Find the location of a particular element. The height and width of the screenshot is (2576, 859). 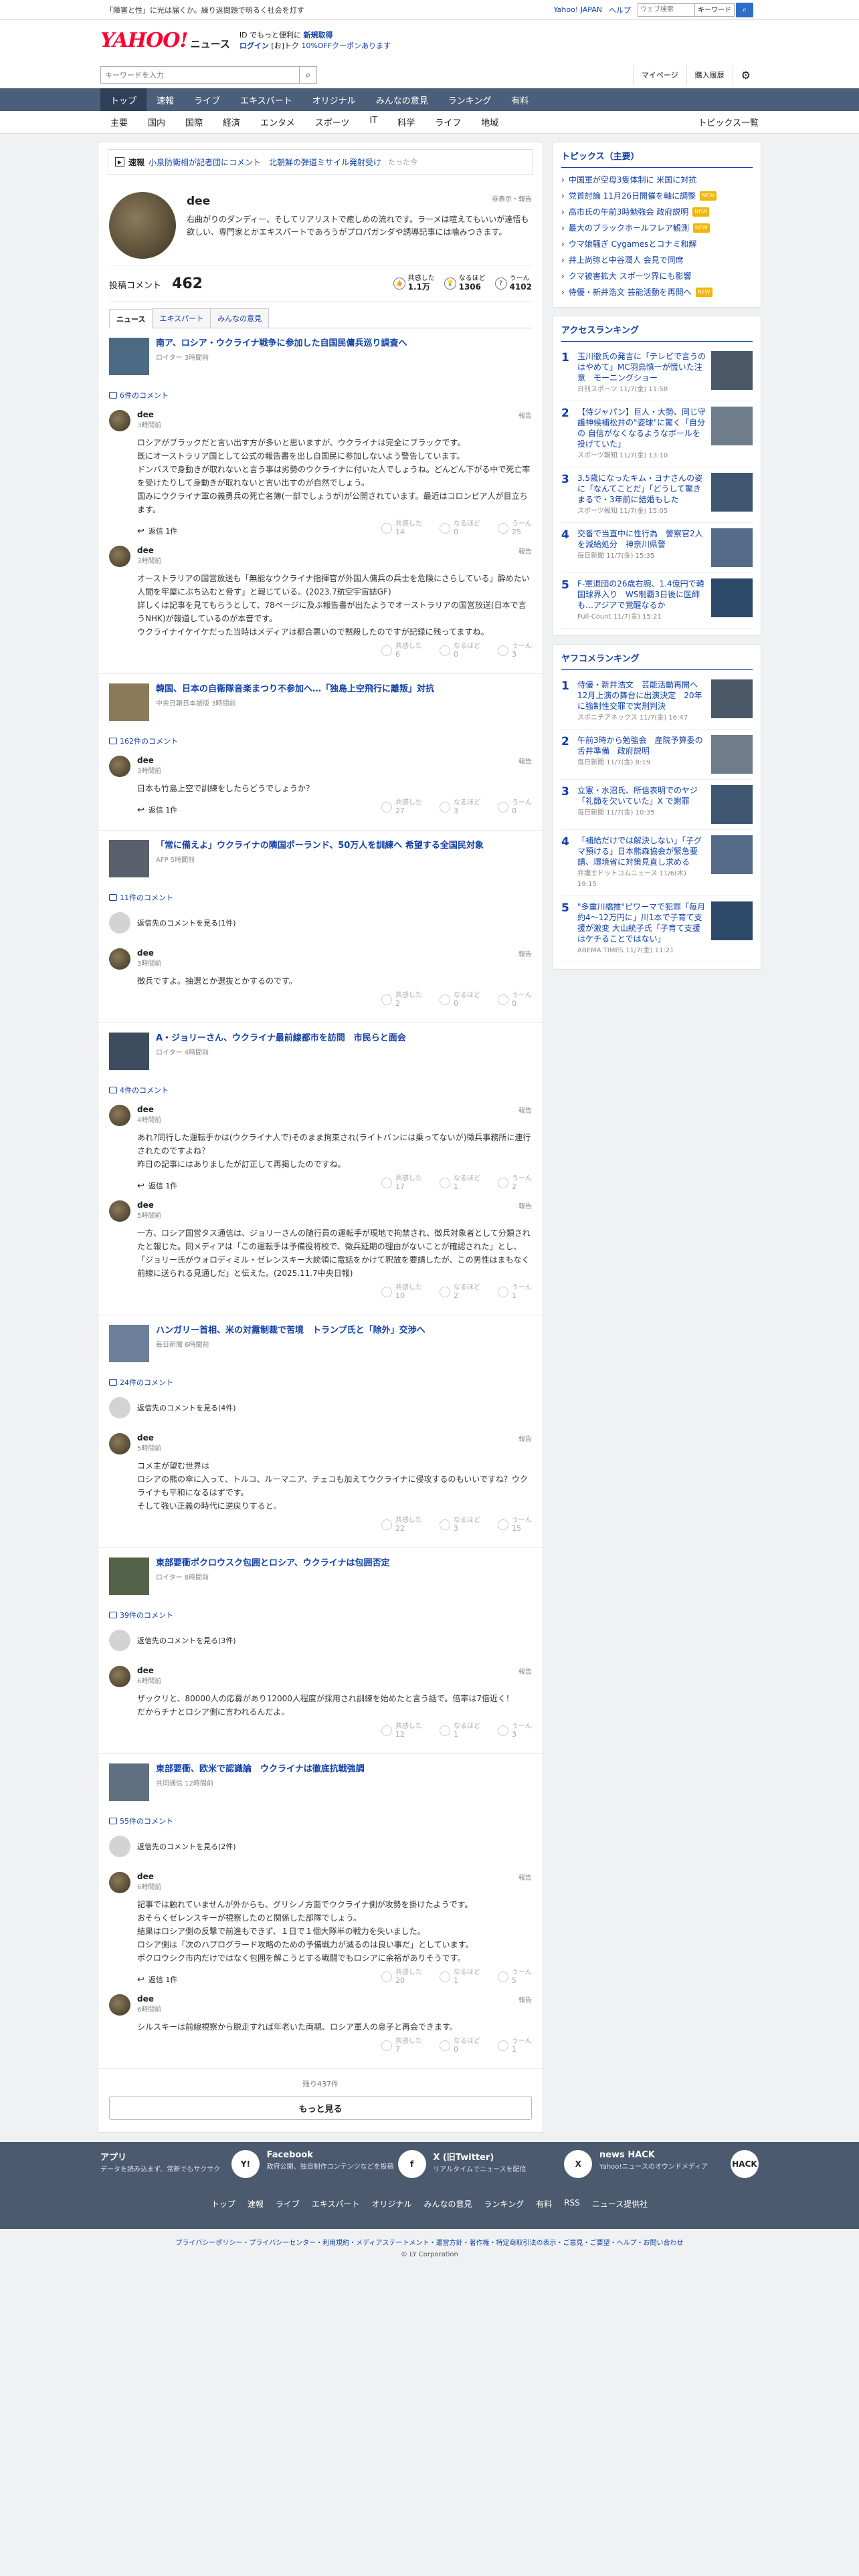

hmm-button: うーん 25 is located at coordinates (515, 528).